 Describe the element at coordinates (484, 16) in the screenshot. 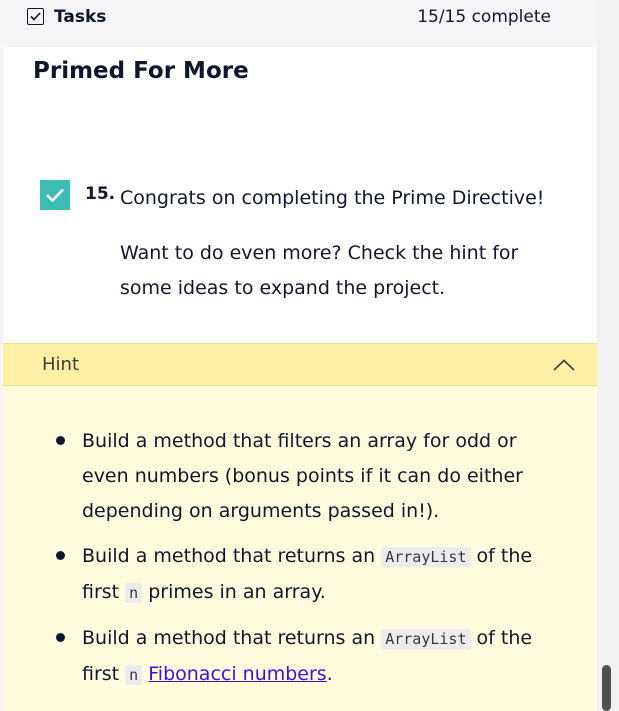

I see `tasks-progress: 15/15 complete` at that location.